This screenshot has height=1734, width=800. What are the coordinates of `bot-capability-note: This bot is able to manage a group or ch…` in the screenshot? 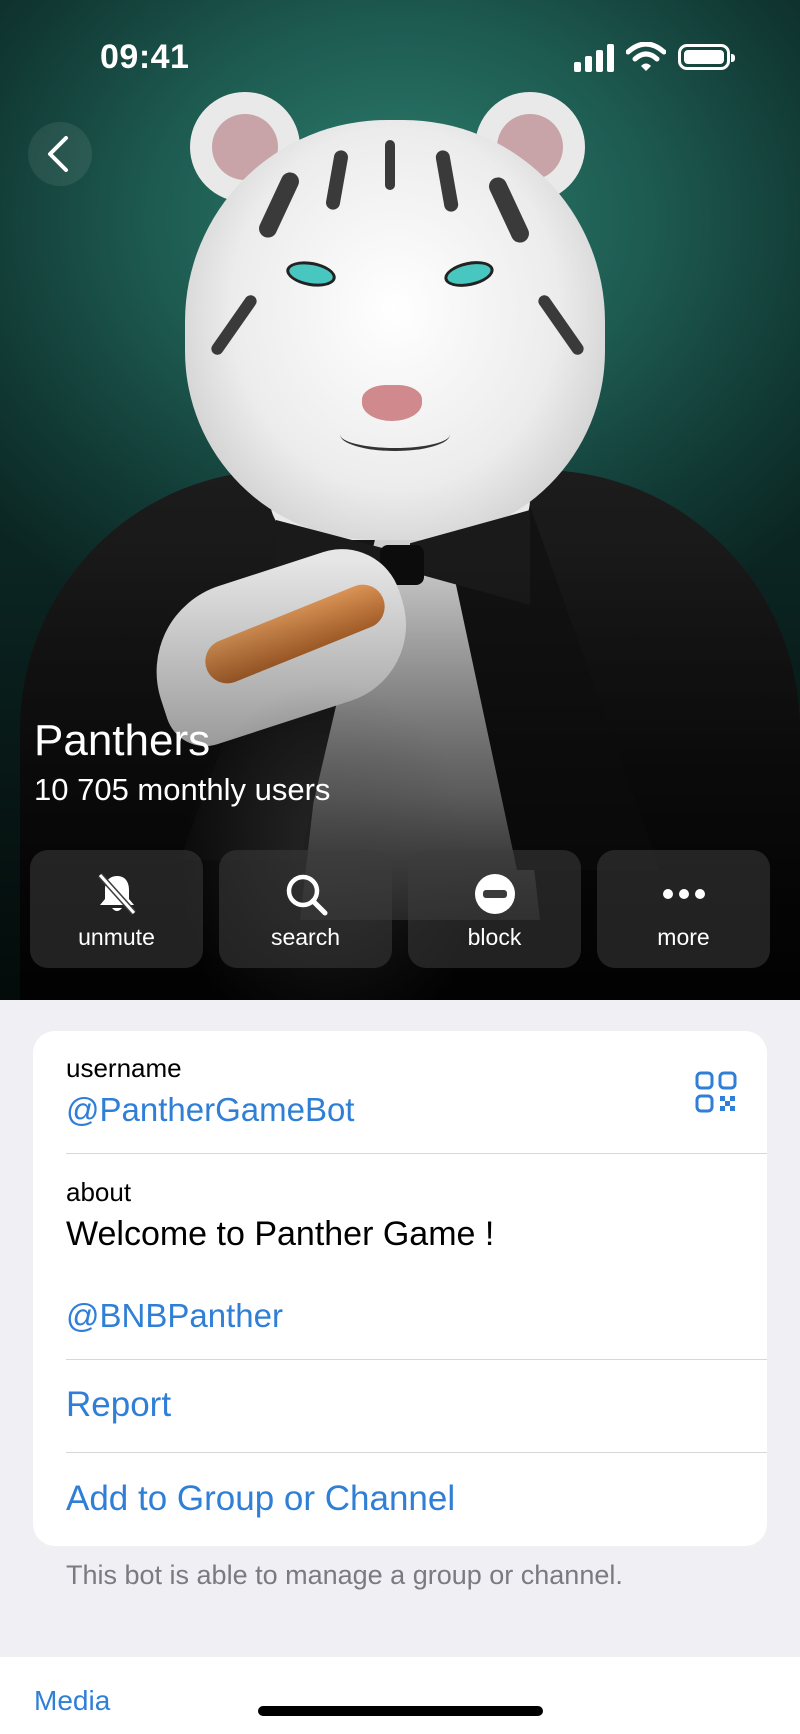 It's located at (344, 1575).